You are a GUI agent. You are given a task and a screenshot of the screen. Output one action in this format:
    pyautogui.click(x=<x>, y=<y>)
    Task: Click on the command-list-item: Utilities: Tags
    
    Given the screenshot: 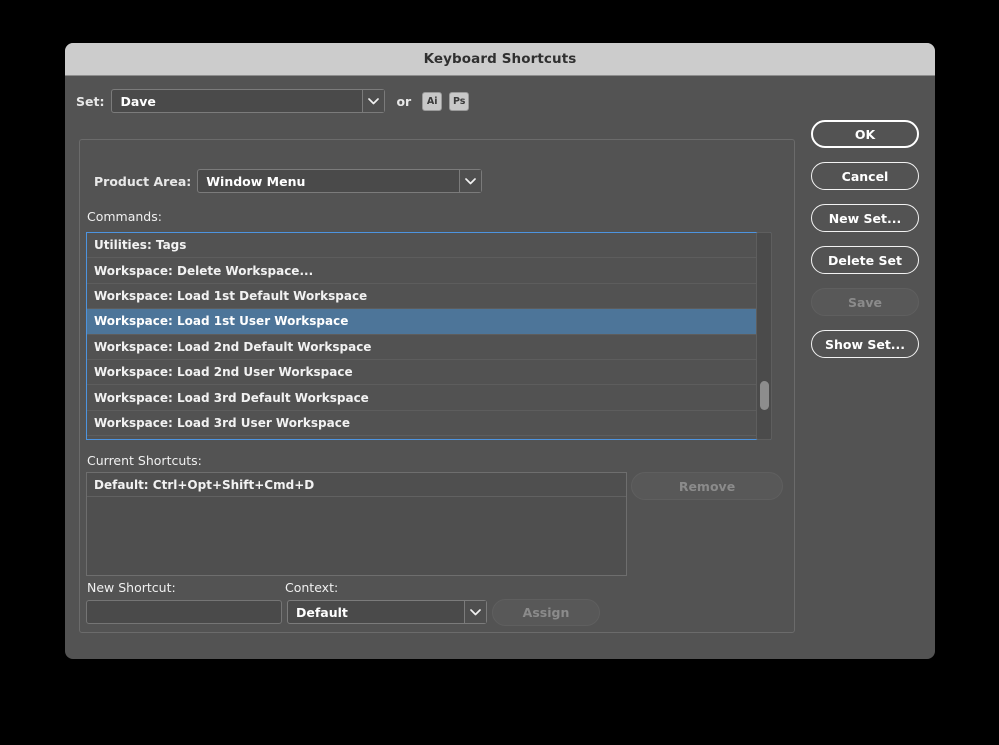 What is the action you would take?
    pyautogui.click(x=428, y=246)
    